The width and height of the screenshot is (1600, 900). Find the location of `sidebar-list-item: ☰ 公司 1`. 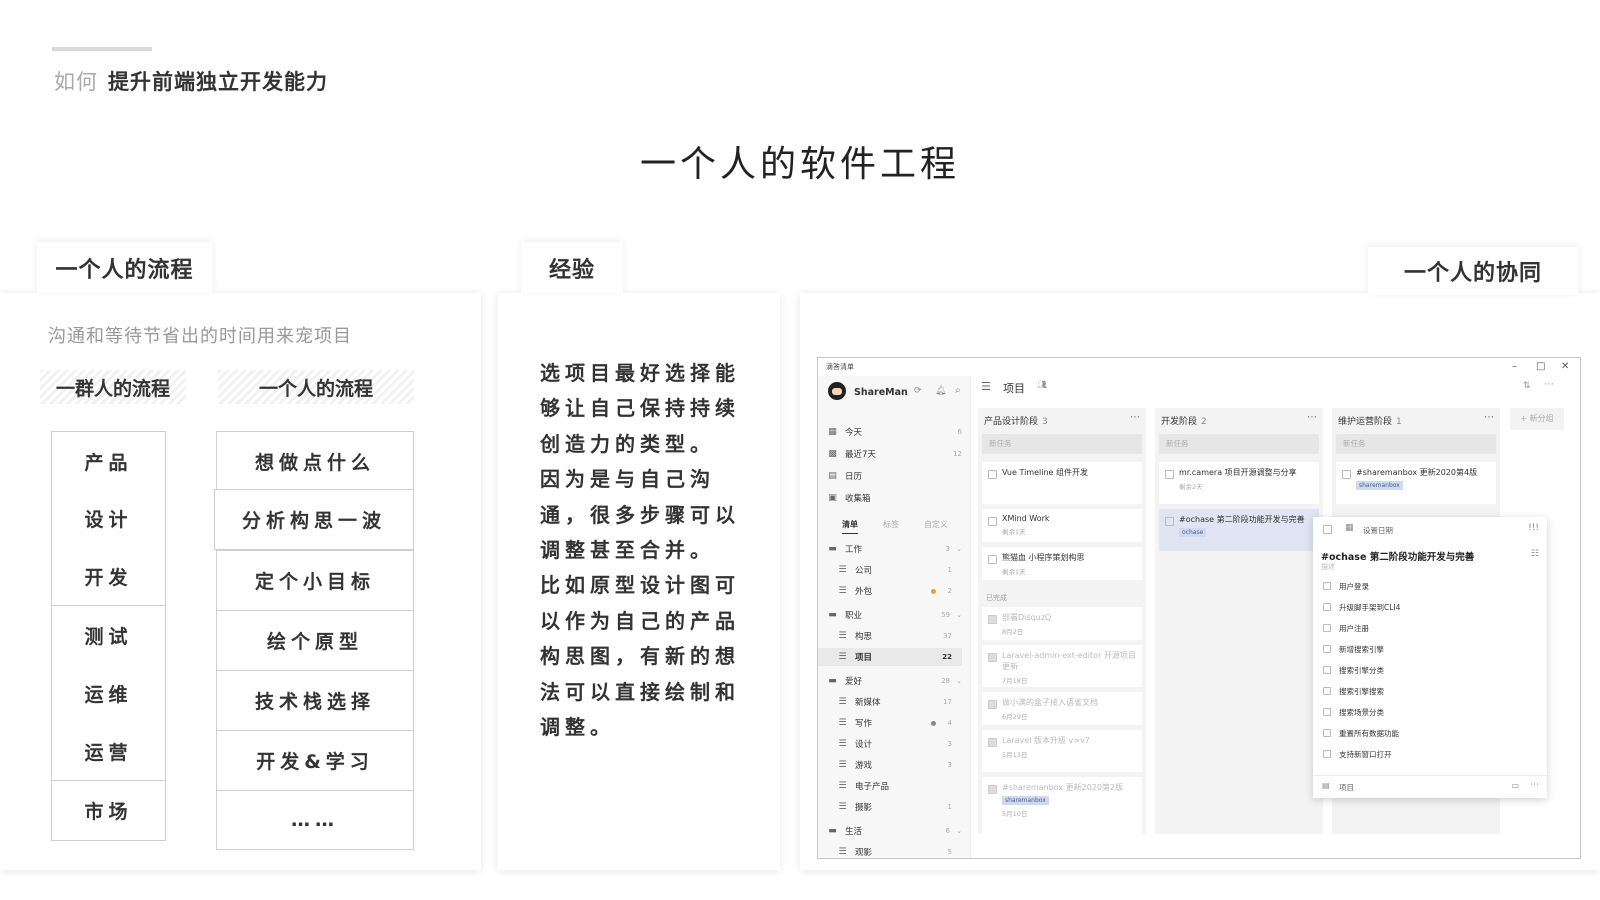

sidebar-list-item: ☰ 公司 1 is located at coordinates (890, 570).